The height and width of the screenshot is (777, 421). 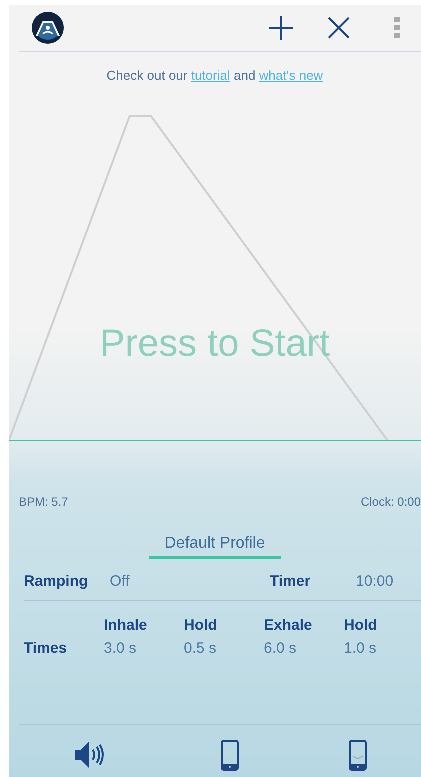 What do you see at coordinates (210, 75) in the screenshot?
I see `tutorial-link: tutorial` at bounding box center [210, 75].